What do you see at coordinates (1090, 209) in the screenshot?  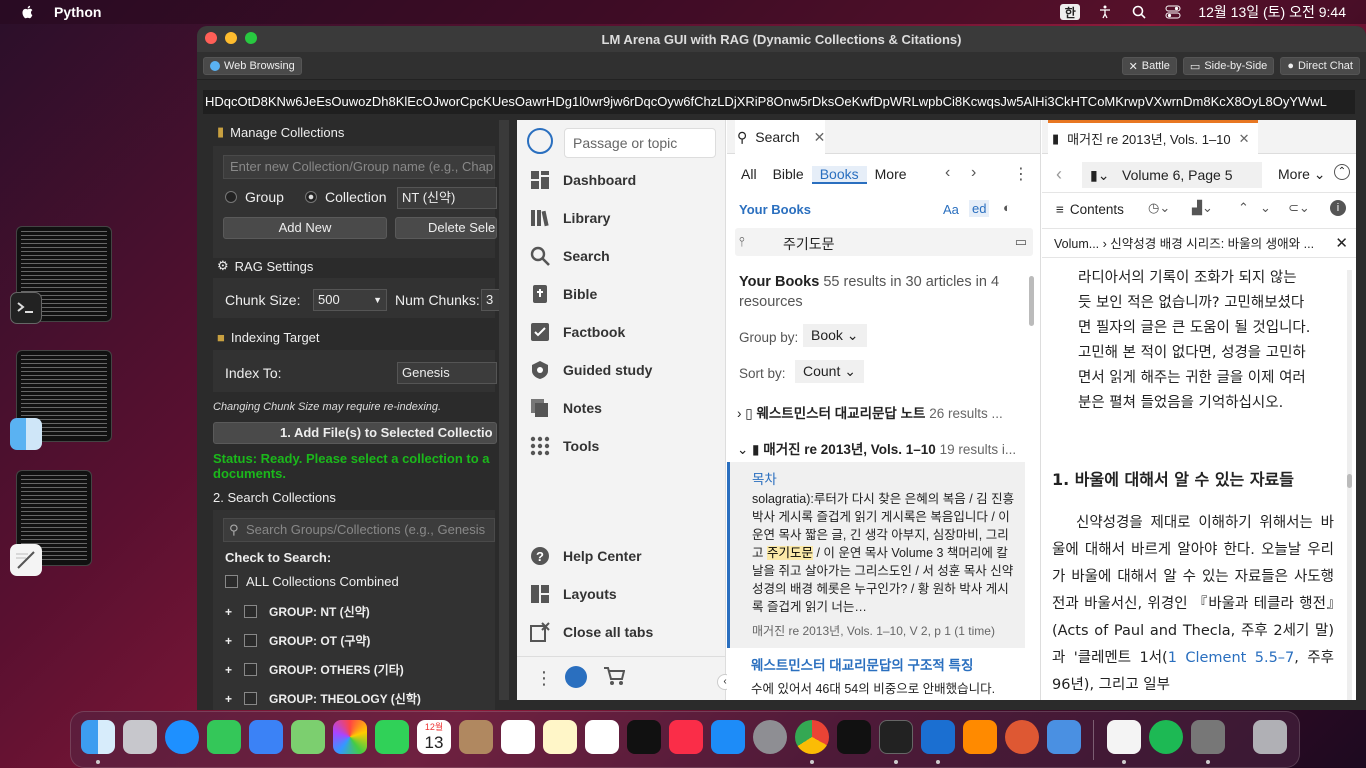 I see `contents-button: ≡ Contents` at bounding box center [1090, 209].